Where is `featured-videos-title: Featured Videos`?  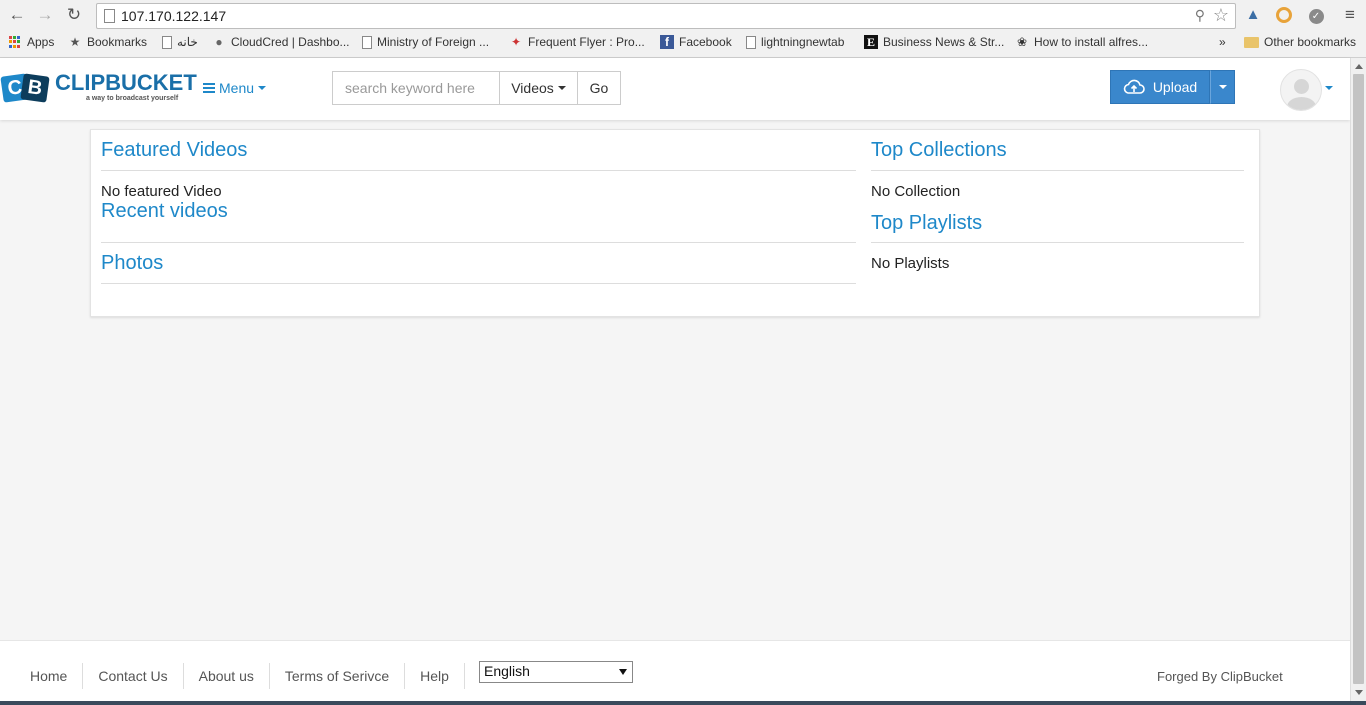 featured-videos-title: Featured Videos is located at coordinates (478, 150).